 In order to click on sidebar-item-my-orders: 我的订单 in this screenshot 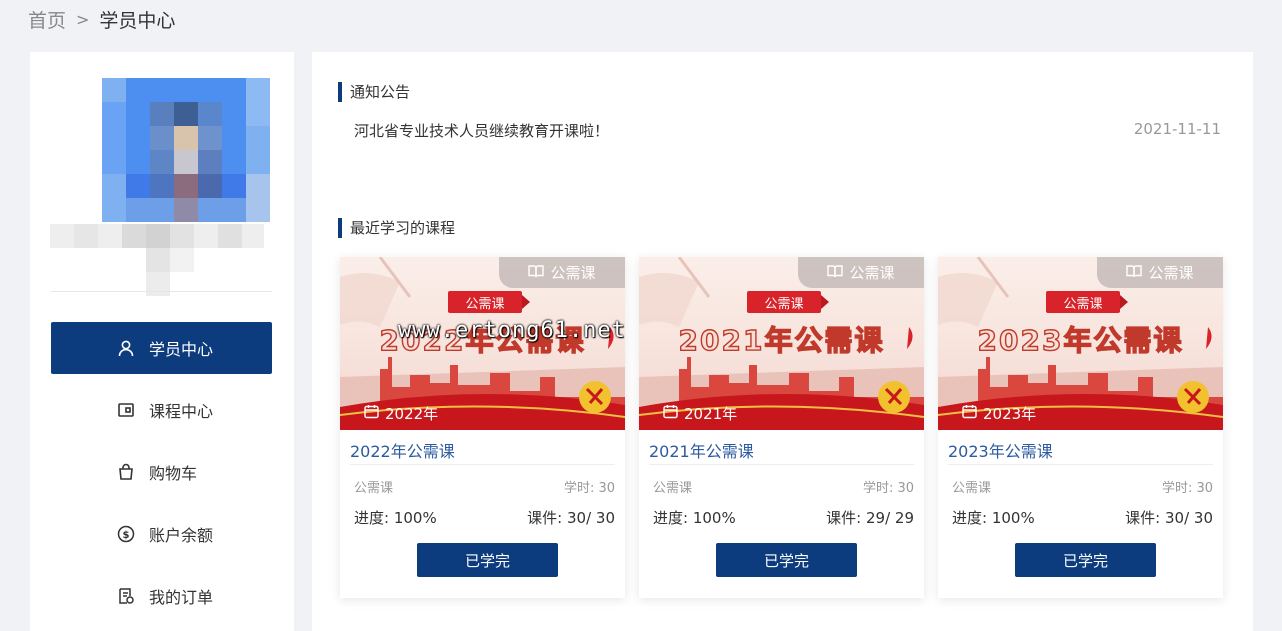, I will do `click(161, 596)`.